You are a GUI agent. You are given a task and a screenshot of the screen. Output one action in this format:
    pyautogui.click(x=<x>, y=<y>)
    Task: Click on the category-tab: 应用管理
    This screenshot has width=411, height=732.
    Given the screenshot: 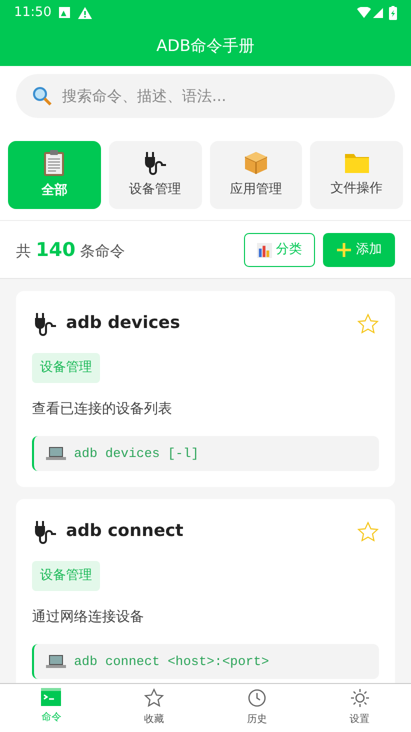 What is the action you would take?
    pyautogui.click(x=256, y=175)
    